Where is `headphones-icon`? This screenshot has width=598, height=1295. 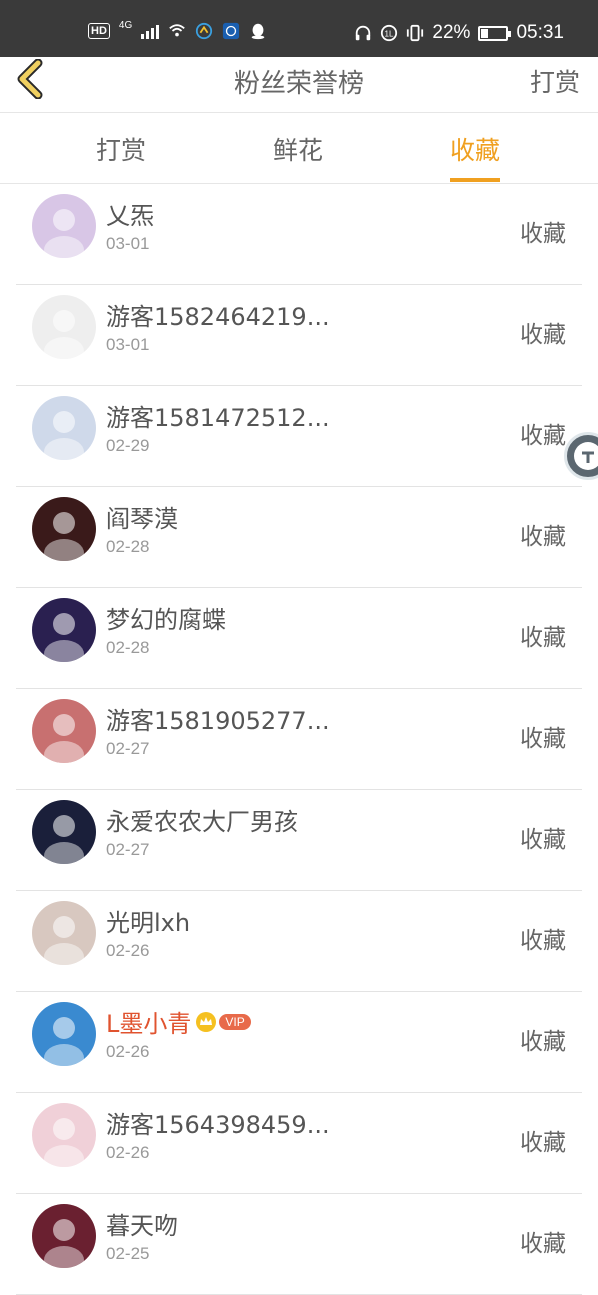 headphones-icon is located at coordinates (363, 33).